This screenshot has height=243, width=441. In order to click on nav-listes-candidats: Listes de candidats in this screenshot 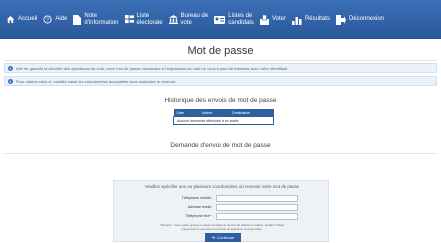, I will do `click(234, 19)`.